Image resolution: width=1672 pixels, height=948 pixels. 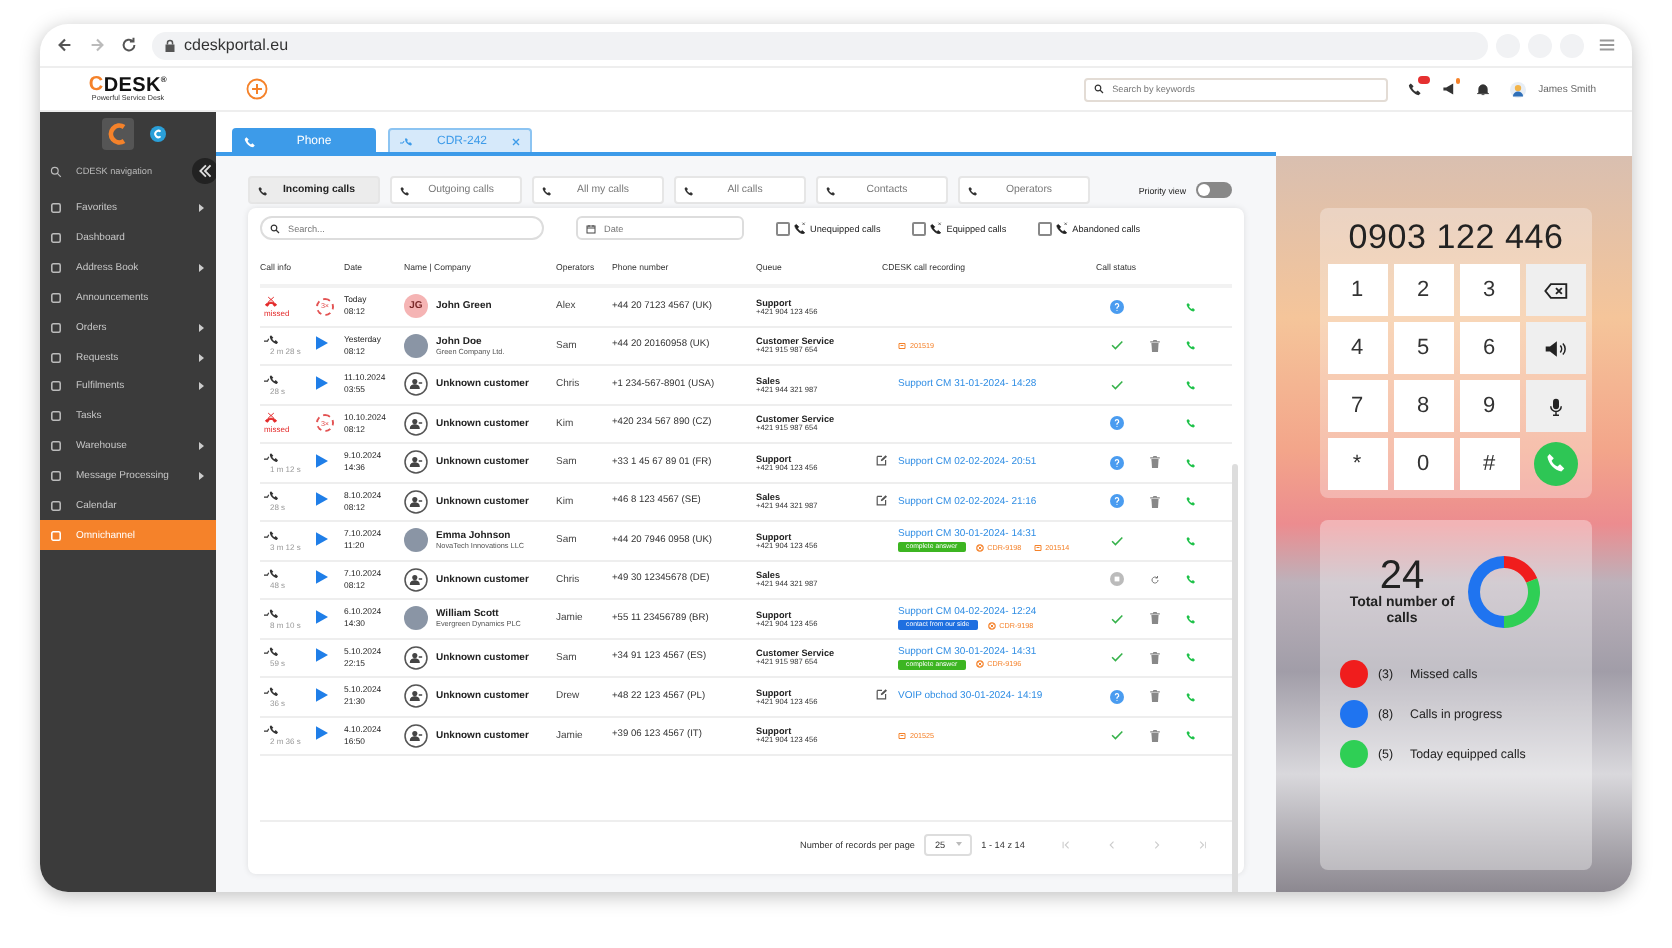 I want to click on plus-icon, so click(x=257, y=89).